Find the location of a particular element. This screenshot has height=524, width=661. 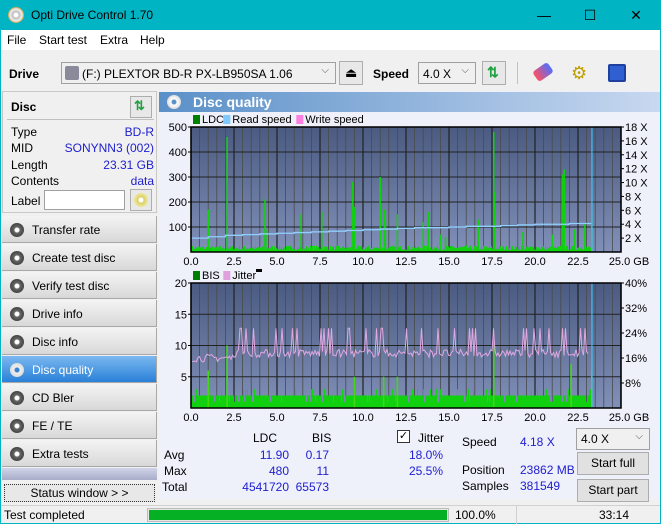

close-button: ✕ is located at coordinates (636, 15).